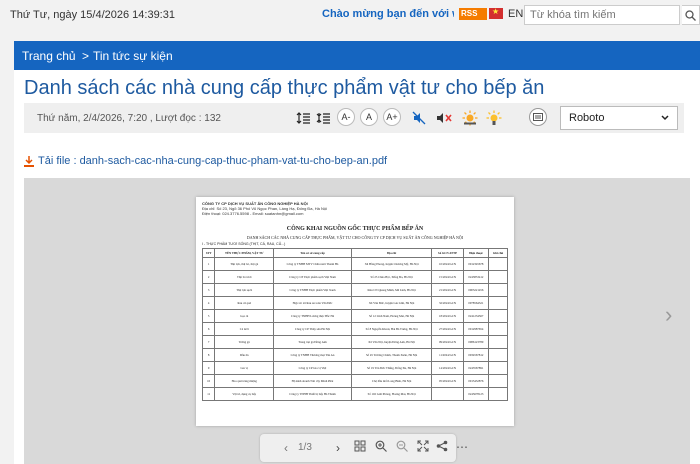 The image size is (700, 464). I want to click on doc-table-cell: 18/2024/GCN, so click(447, 316).